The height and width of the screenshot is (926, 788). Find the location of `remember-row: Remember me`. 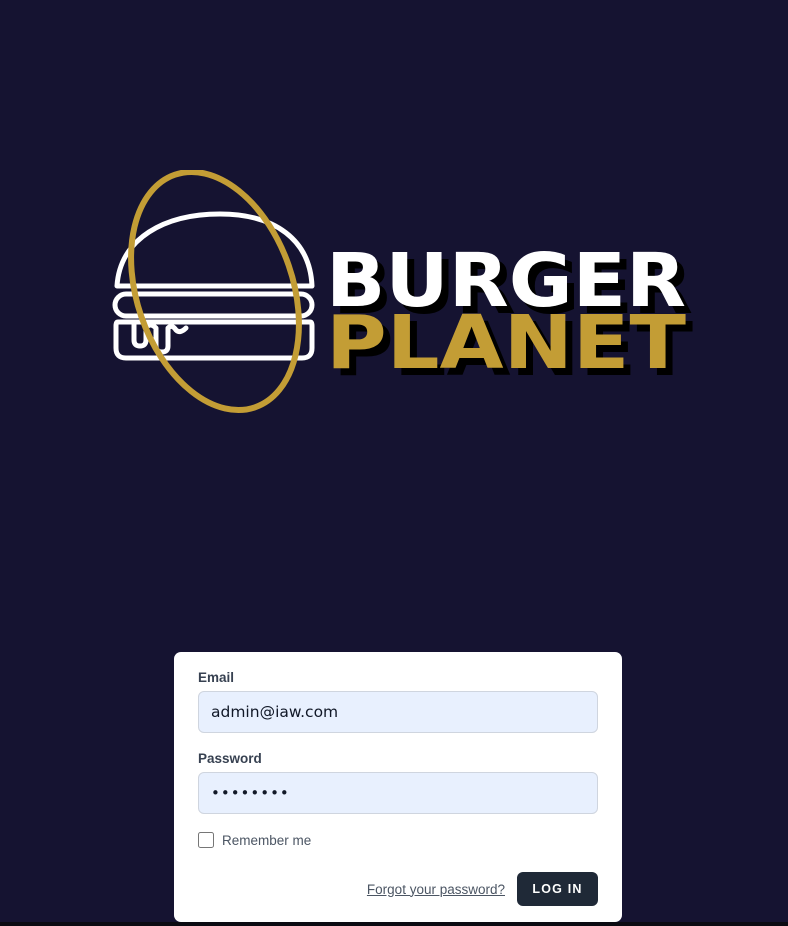

remember-row: Remember me is located at coordinates (398, 840).